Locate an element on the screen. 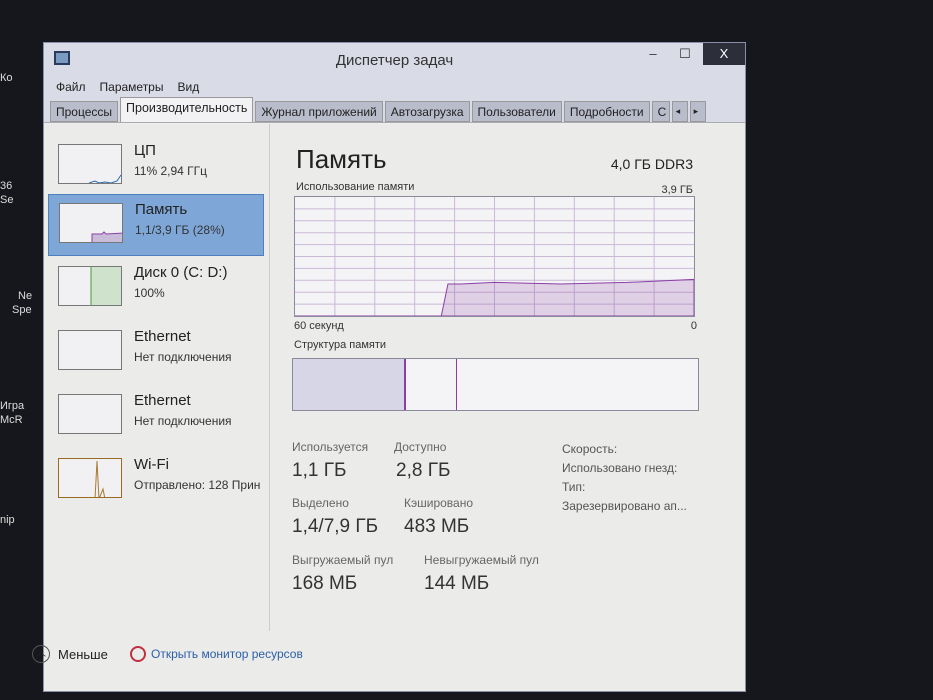  resource-ethernet-1: Ethernet Нет подключения is located at coordinates (156, 353).